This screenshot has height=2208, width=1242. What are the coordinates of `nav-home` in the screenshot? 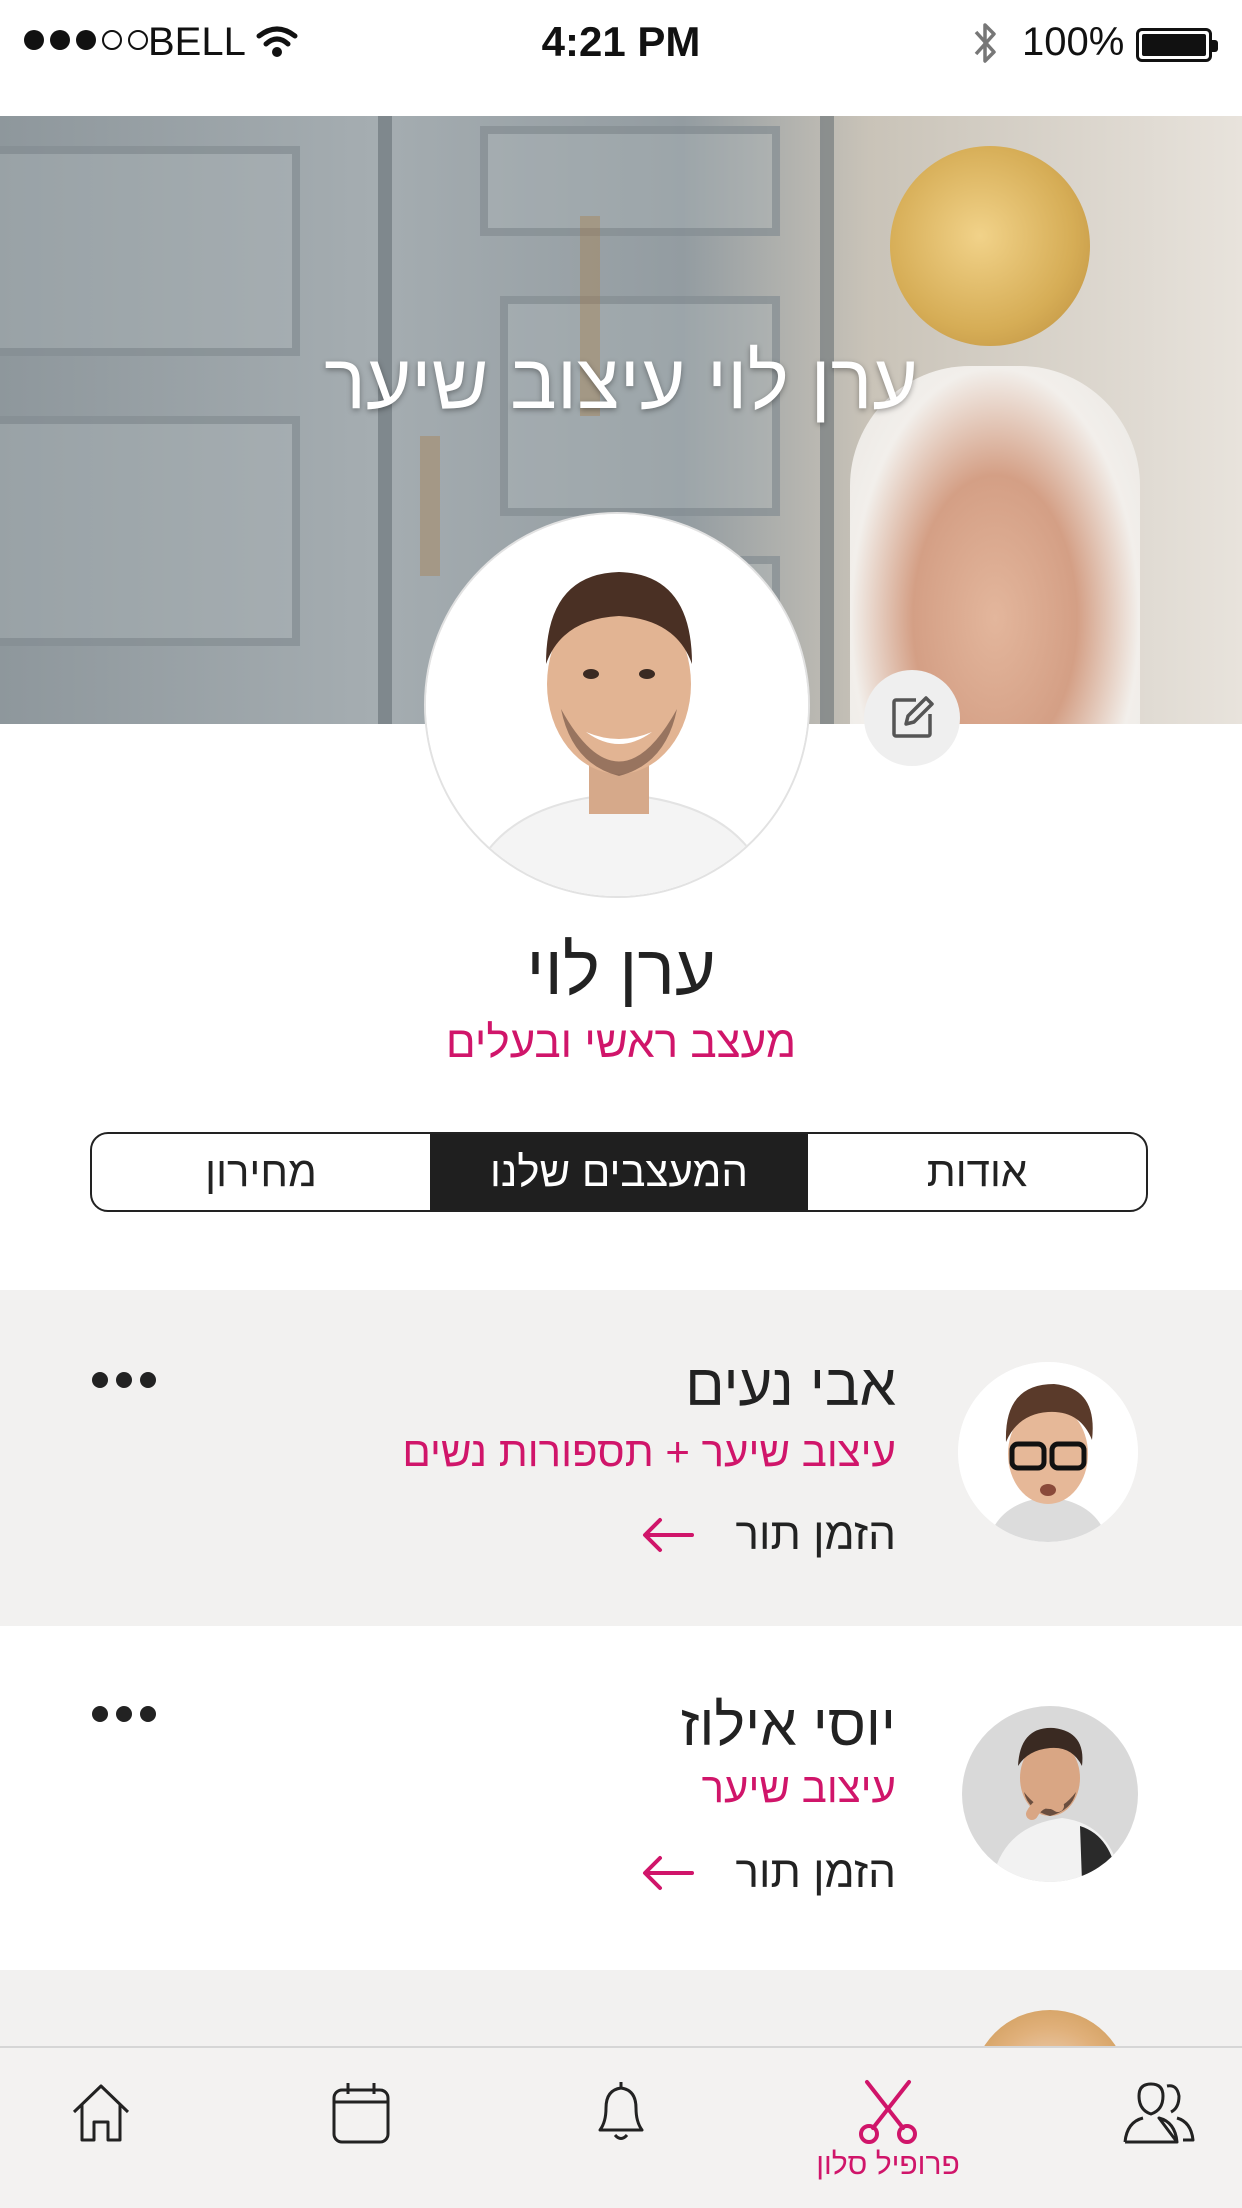 It's located at (101, 2133).